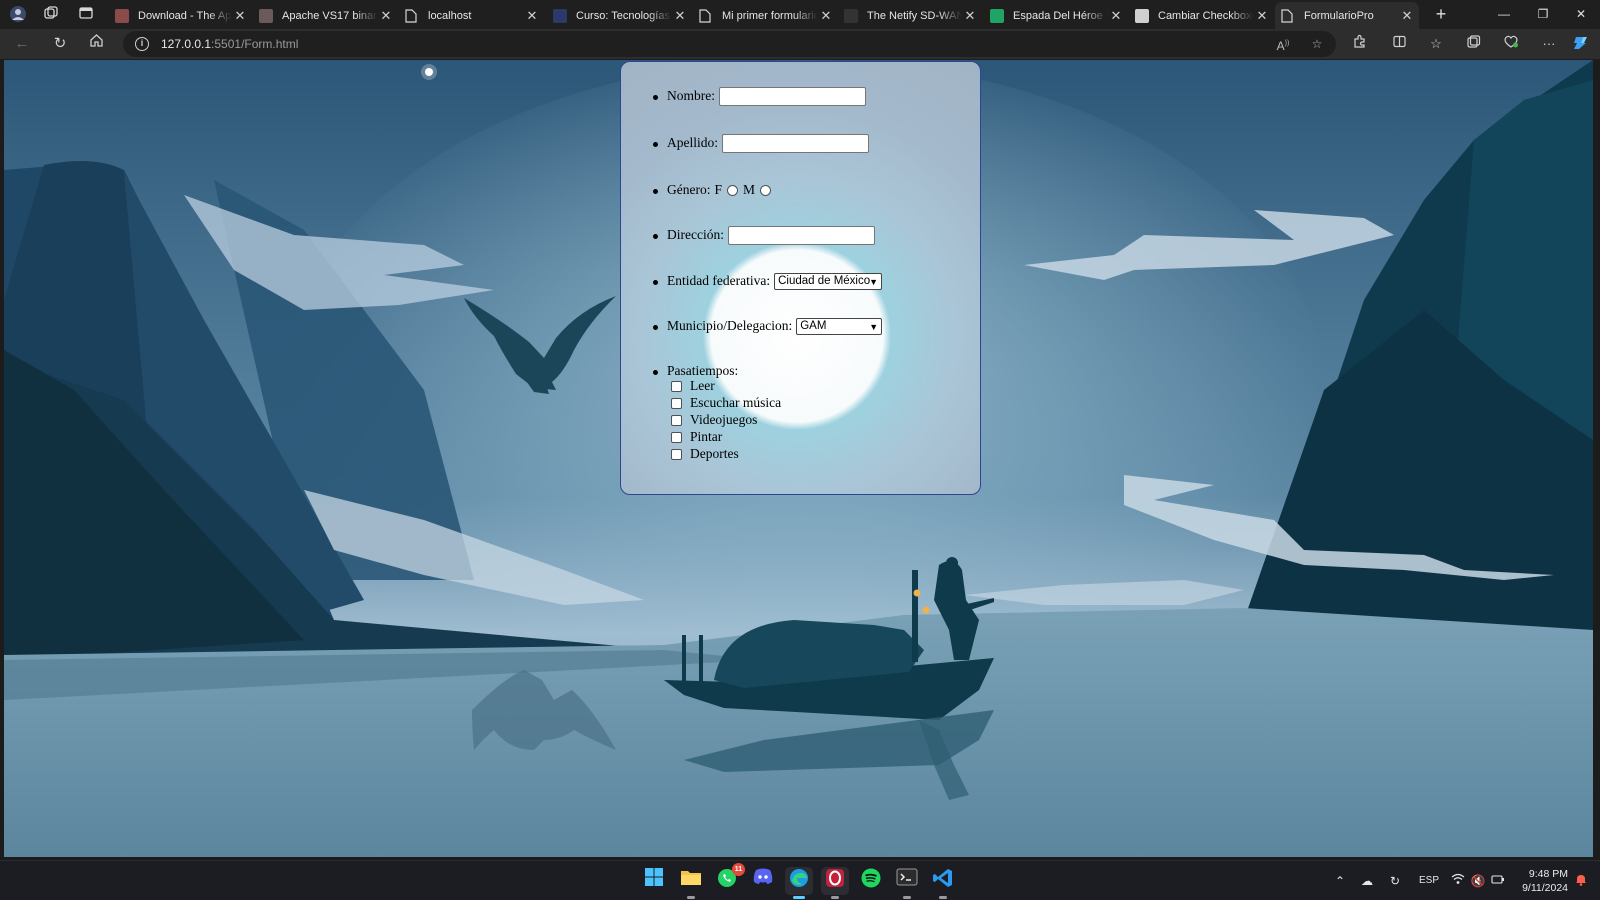 The image size is (1600, 900). What do you see at coordinates (1288, 15) in the screenshot?
I see `page-icon` at bounding box center [1288, 15].